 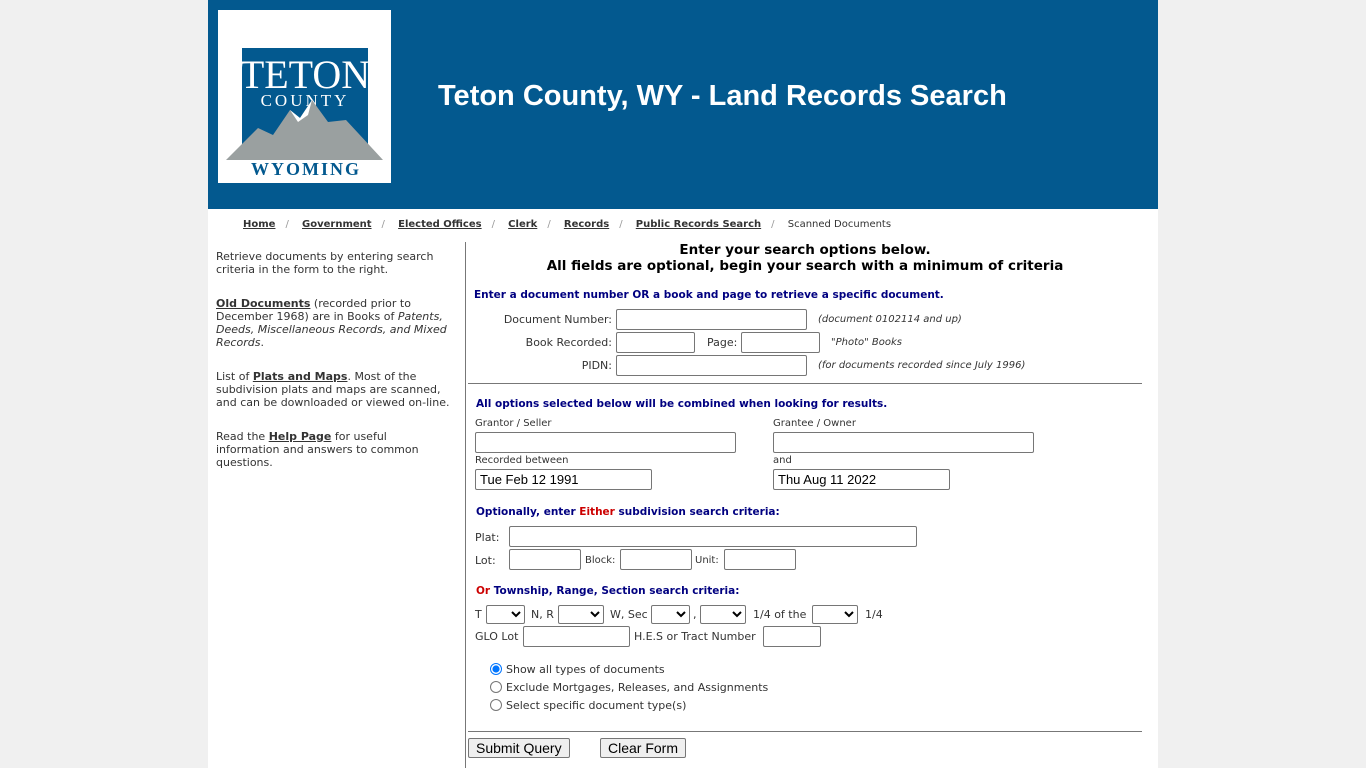 What do you see at coordinates (263, 303) in the screenshot?
I see `old-documents-link: Old Documents` at bounding box center [263, 303].